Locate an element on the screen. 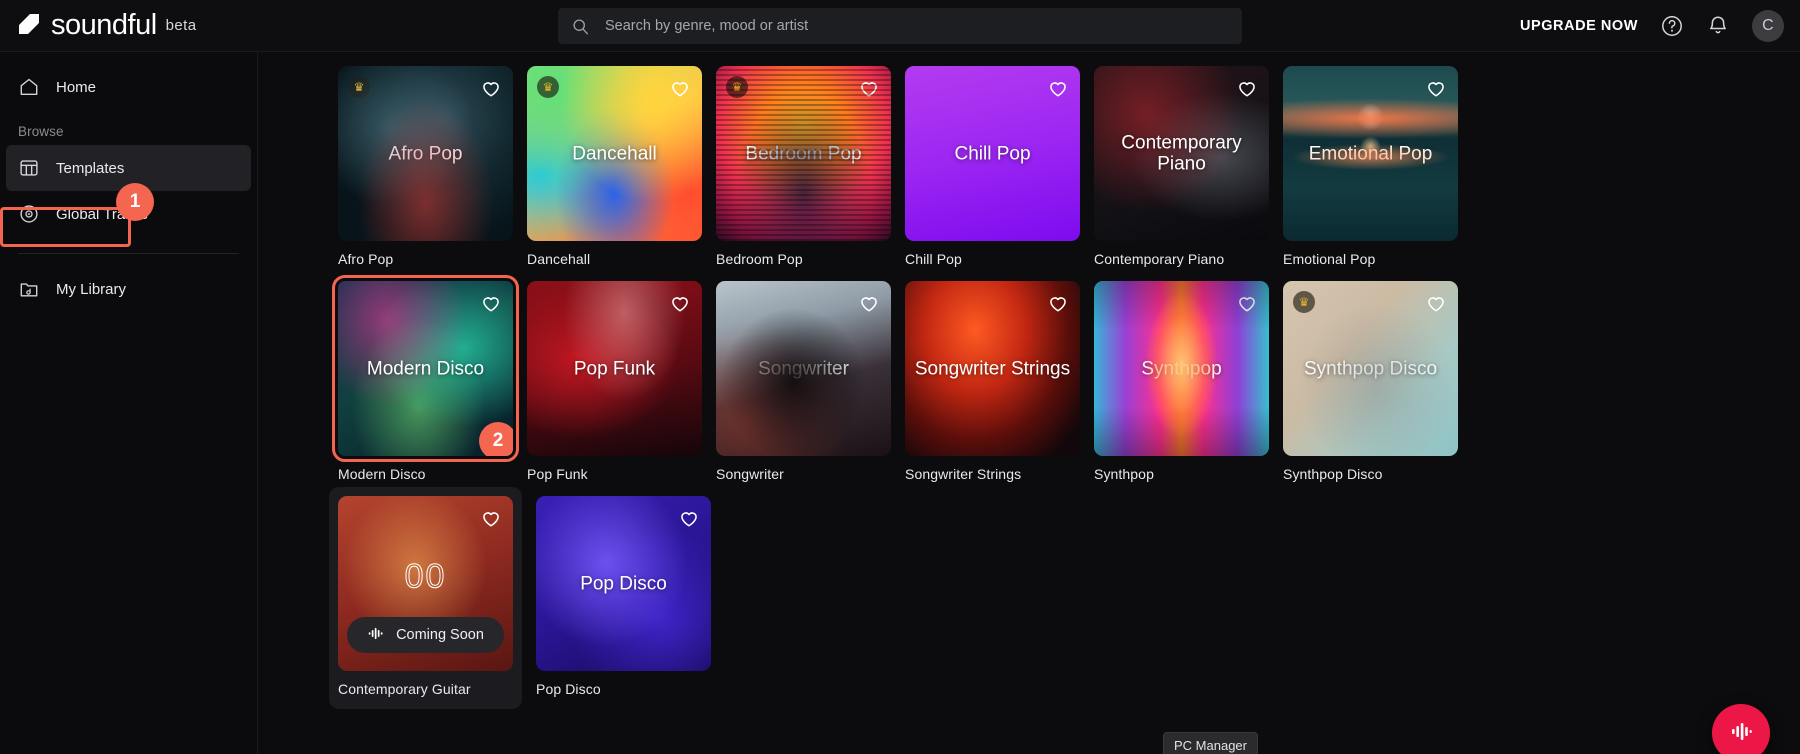 Image resolution: width=1800 pixels, height=754 pixels. template-card: Contemporary Piano Contemporary Piano is located at coordinates (1181, 166).